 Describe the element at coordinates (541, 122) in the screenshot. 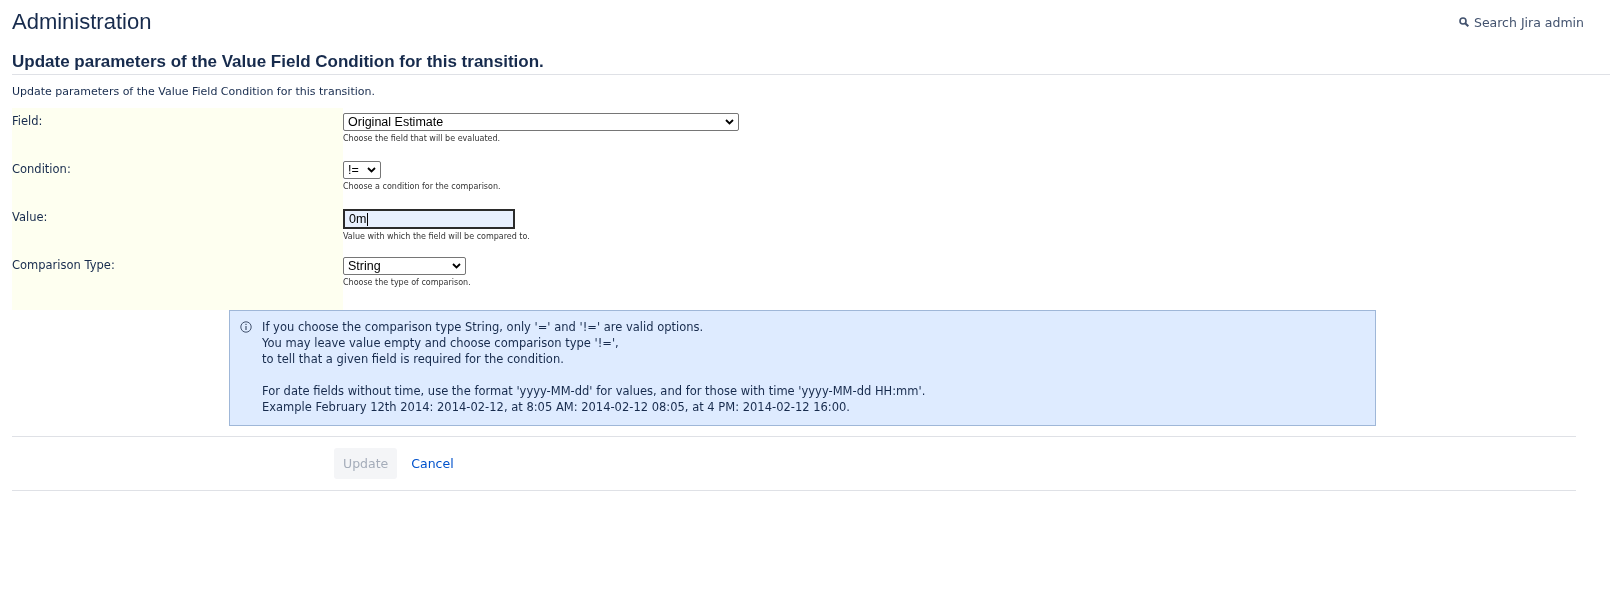

I see `select-field: Original Estimate` at that location.